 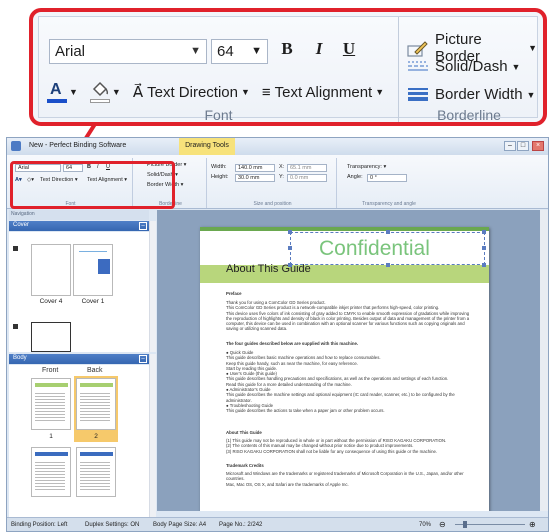 What do you see at coordinates (20, 358) in the screenshot?
I see `body-section-label: Body` at bounding box center [20, 358].